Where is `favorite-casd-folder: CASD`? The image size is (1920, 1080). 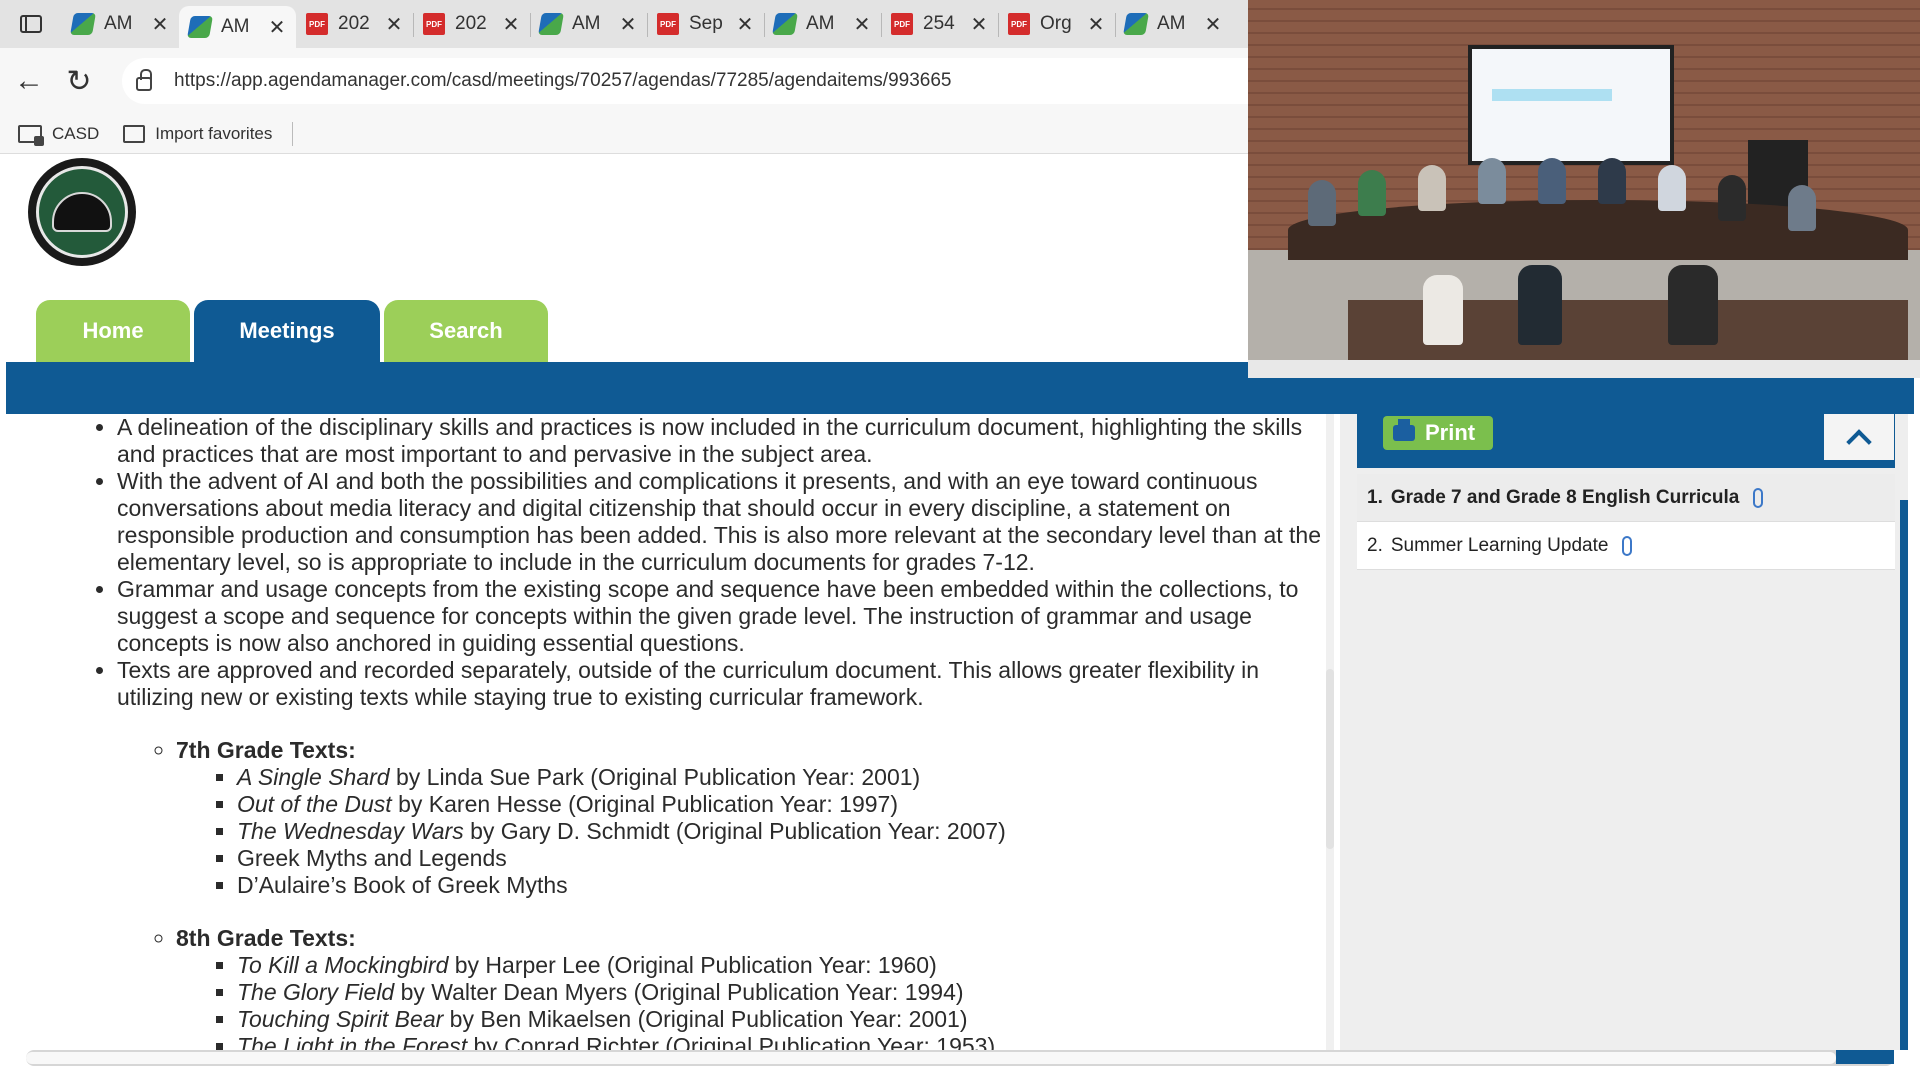
favorite-casd-folder: CASD is located at coordinates (59, 134).